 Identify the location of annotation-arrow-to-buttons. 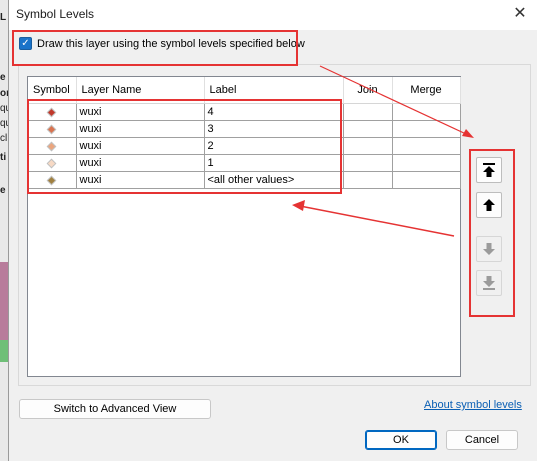
(393, 100).